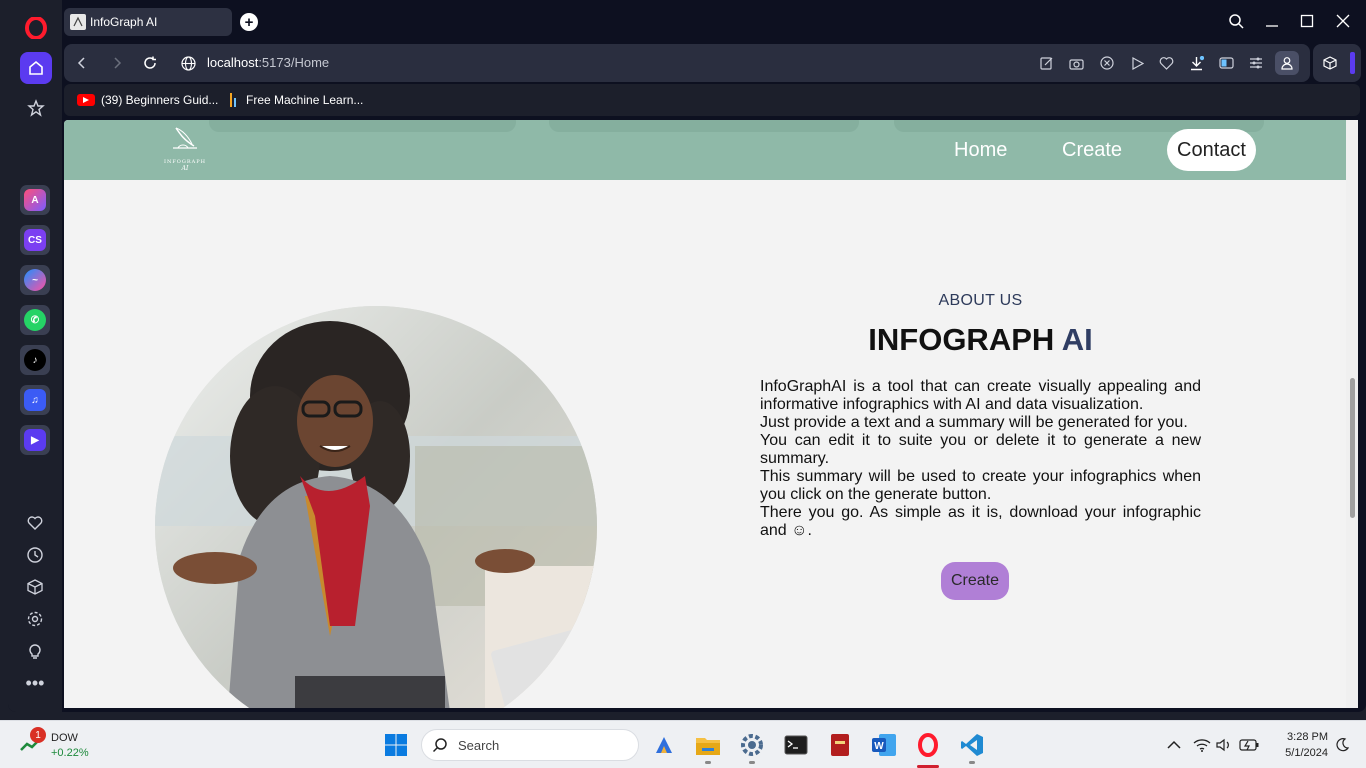 The height and width of the screenshot is (768, 1366). What do you see at coordinates (294, 62) in the screenshot?
I see `url-path: :5173/Home` at bounding box center [294, 62].